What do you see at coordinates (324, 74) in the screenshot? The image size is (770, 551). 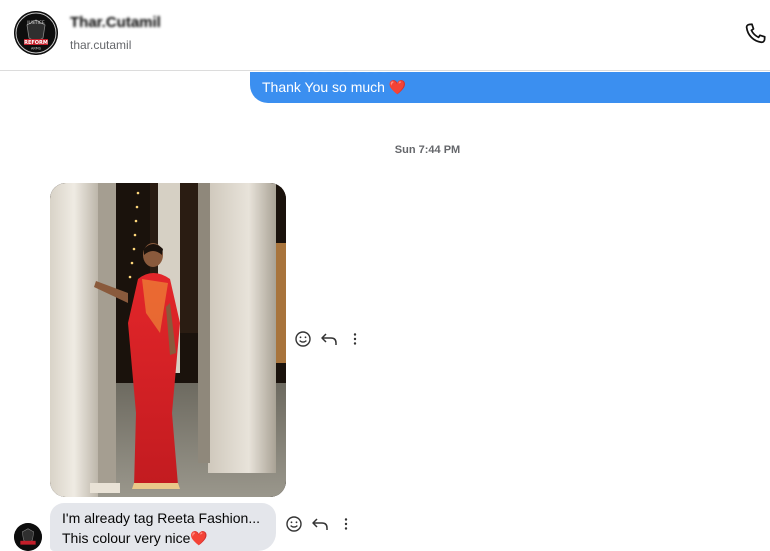 I see `cut-off-previous-line: · · · · · · · · · · · · · · ·` at bounding box center [324, 74].